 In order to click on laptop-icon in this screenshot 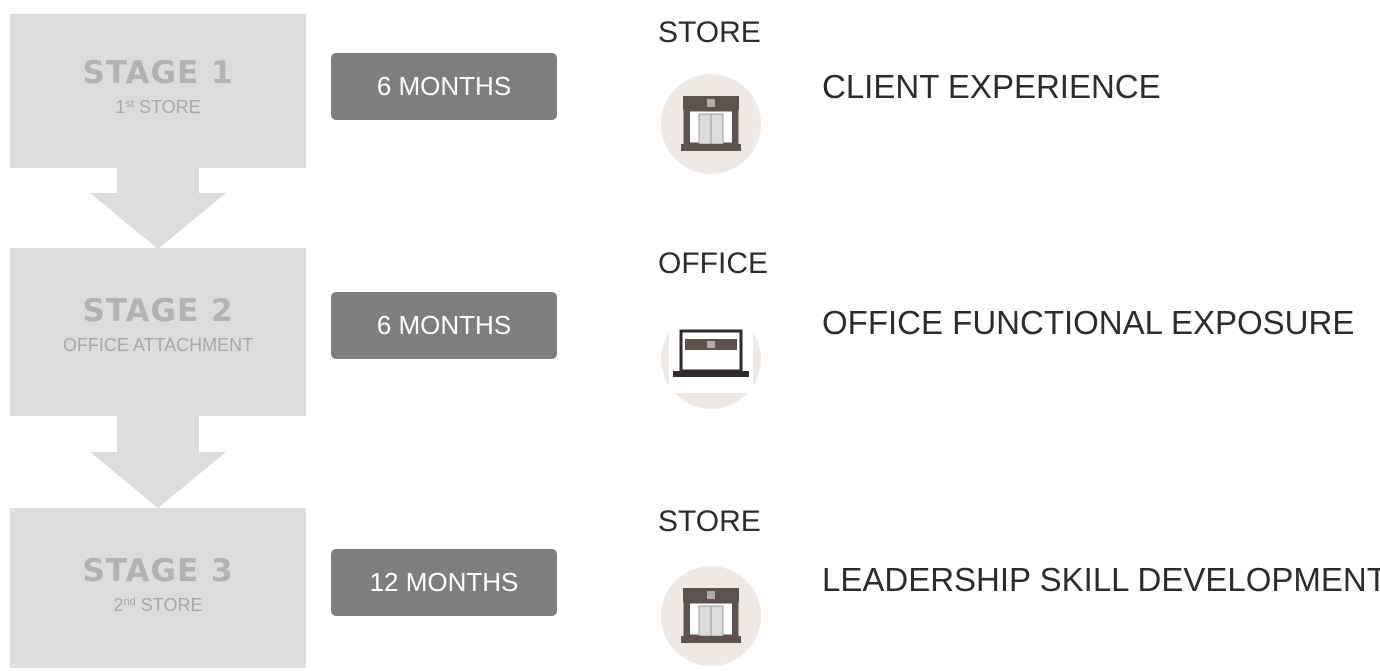, I will do `click(711, 359)`.